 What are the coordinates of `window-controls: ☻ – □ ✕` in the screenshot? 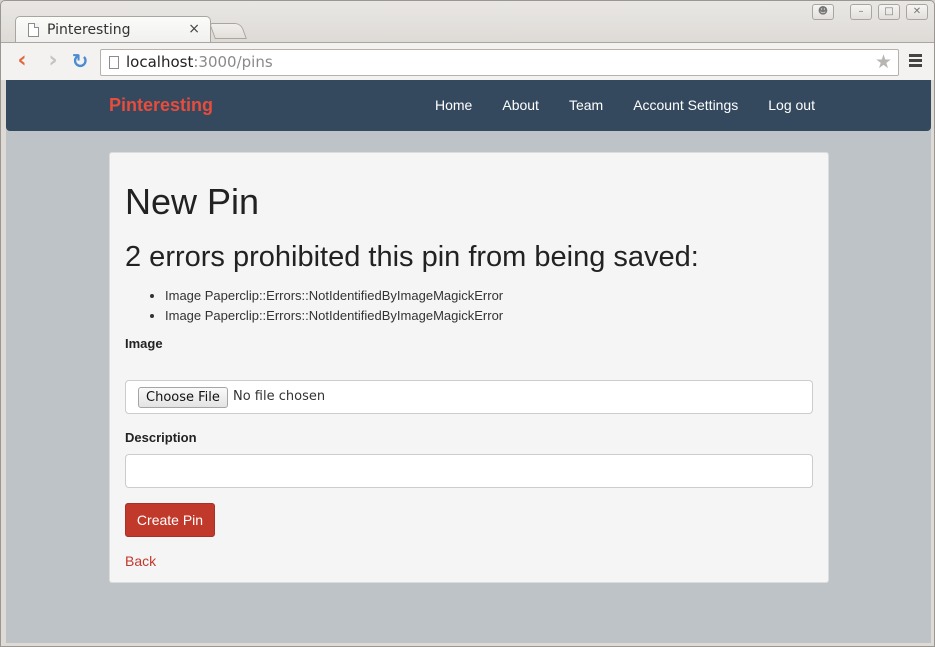 It's located at (870, 12).